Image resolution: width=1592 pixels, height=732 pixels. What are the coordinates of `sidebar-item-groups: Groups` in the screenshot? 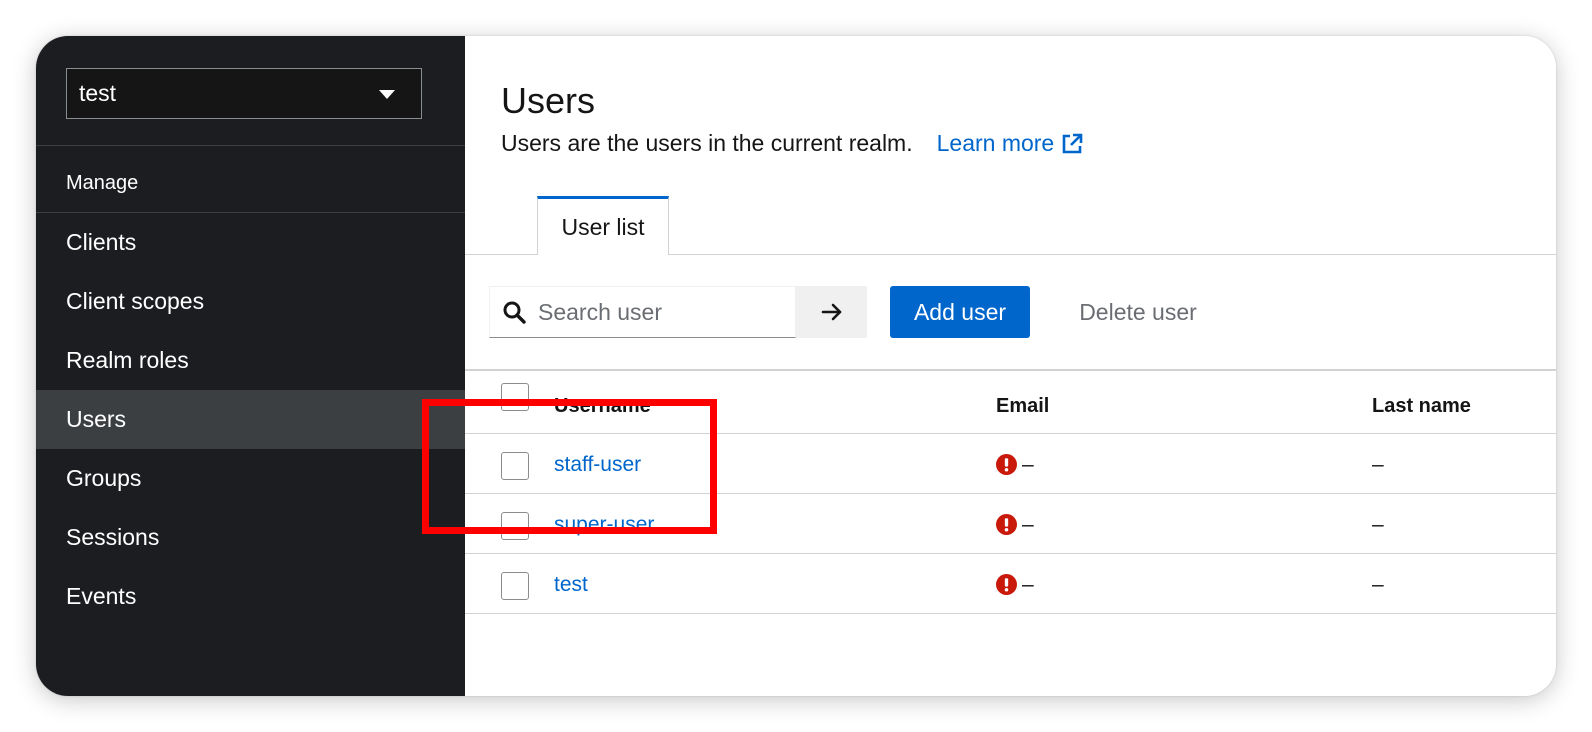 It's located at (250, 478).